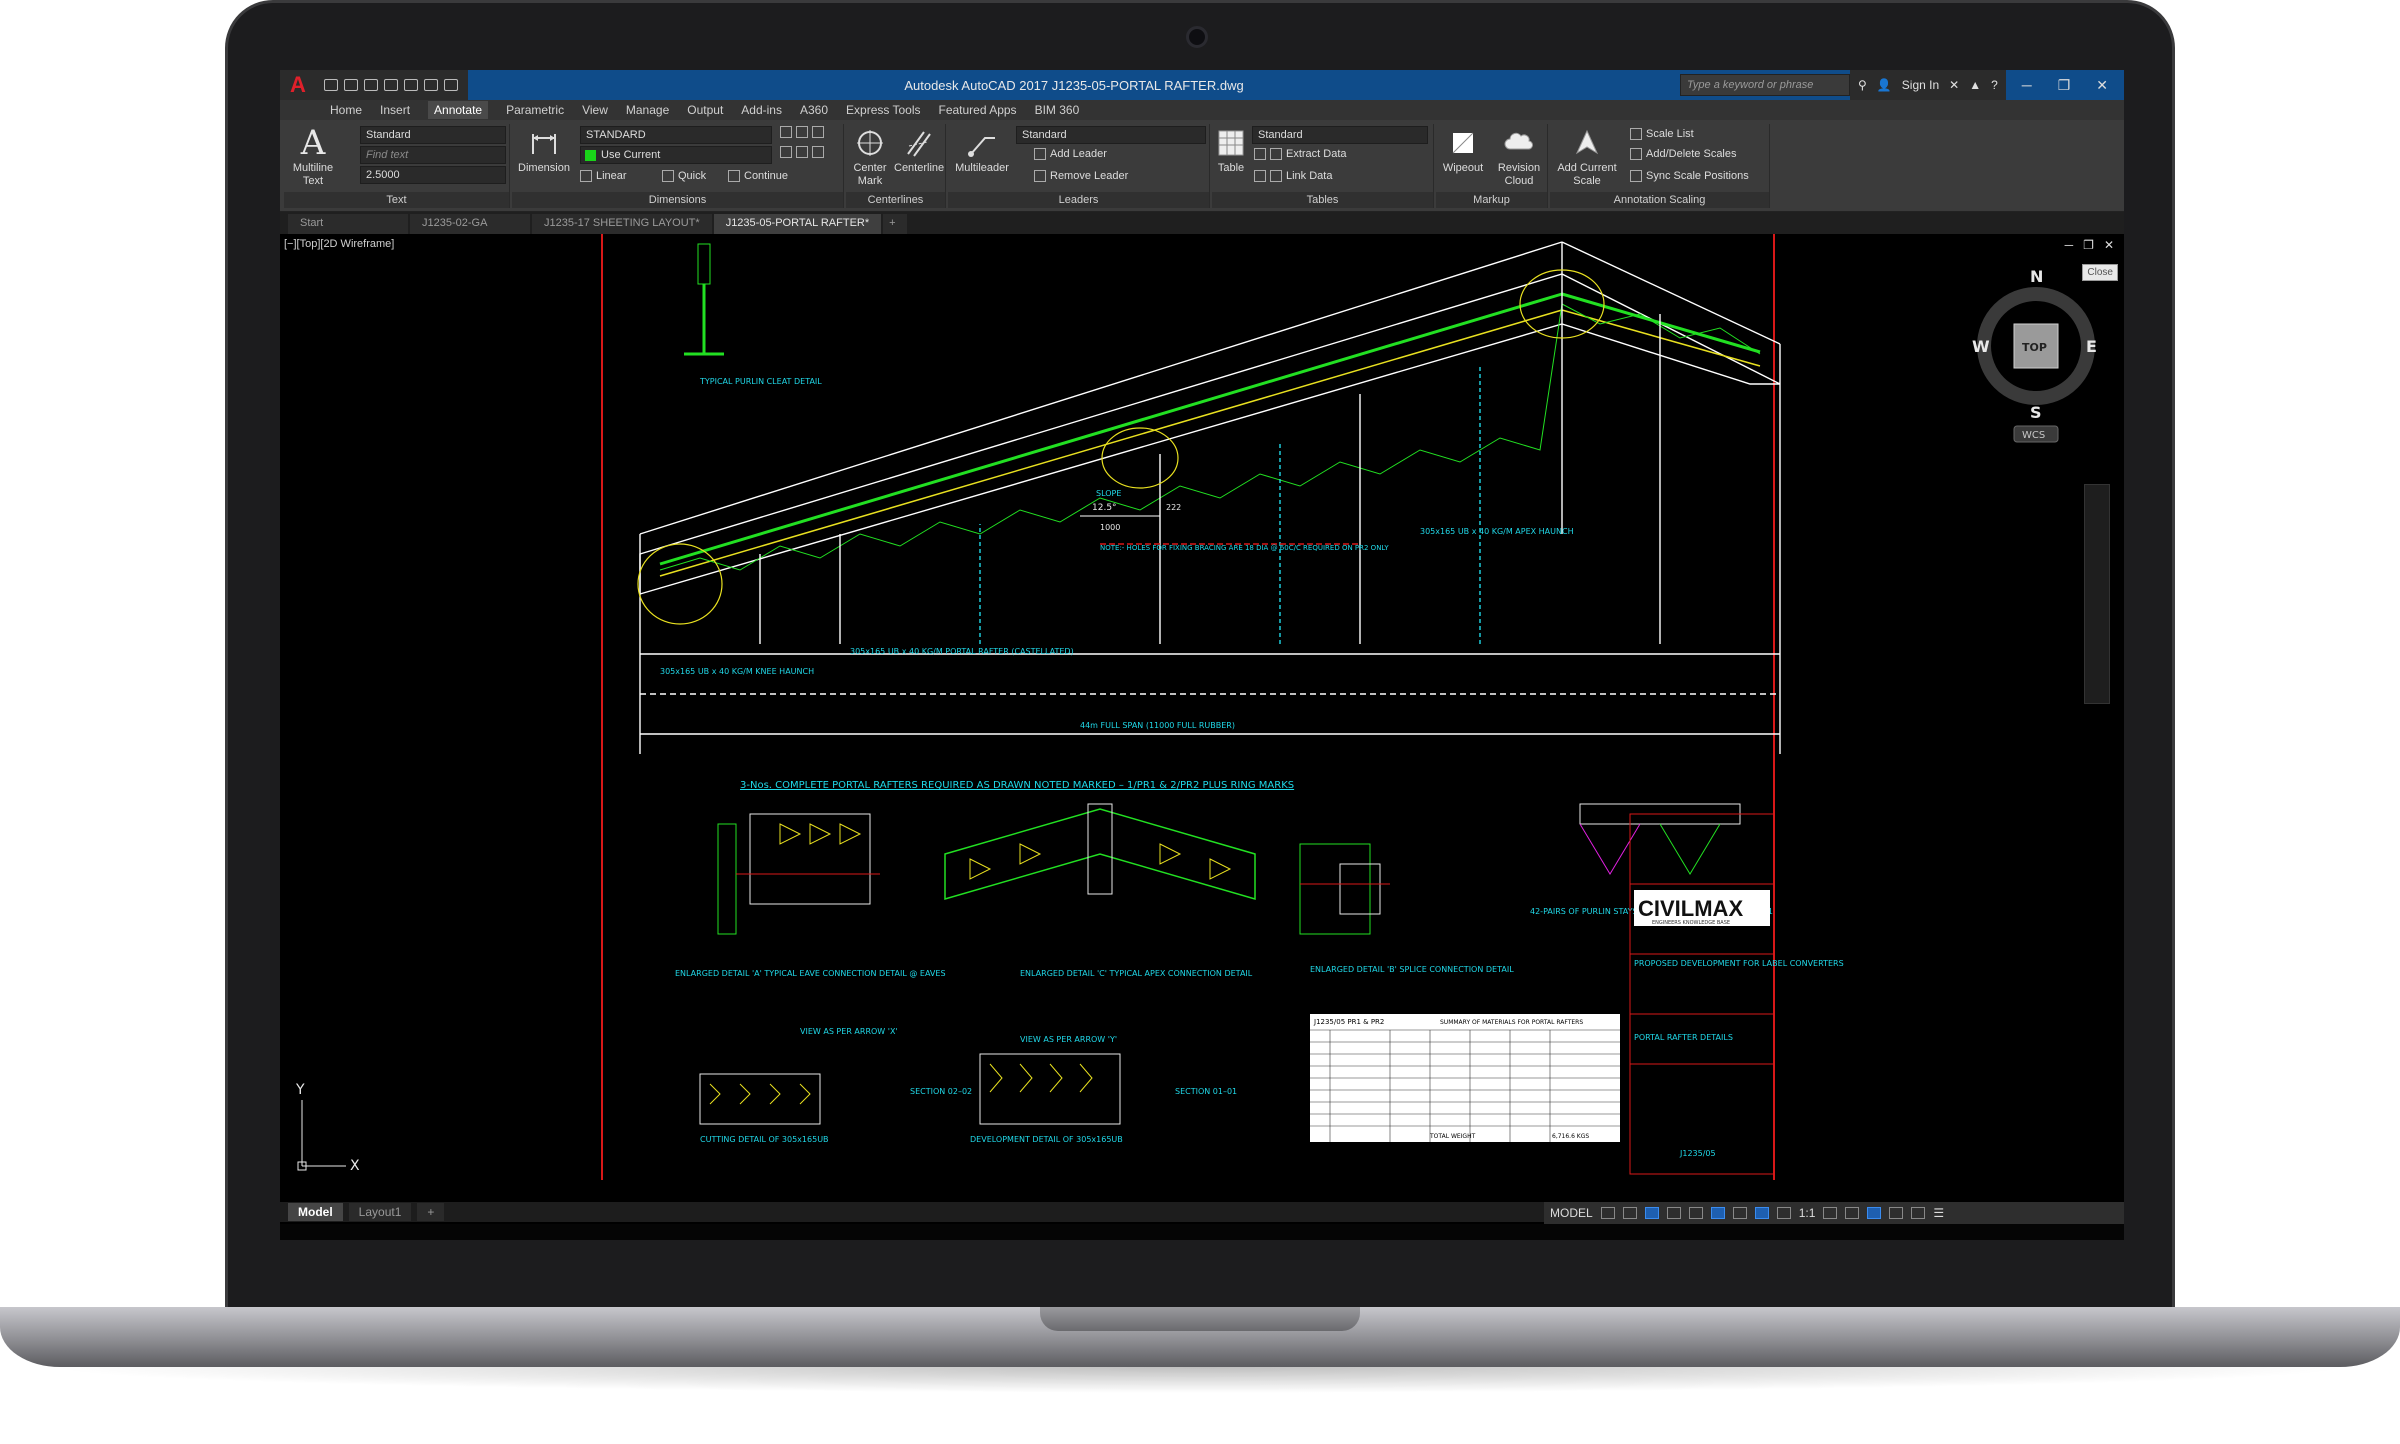 The image size is (2400, 1444). What do you see at coordinates (1862, 85) in the screenshot?
I see `binoculars-icon: ⚲` at bounding box center [1862, 85].